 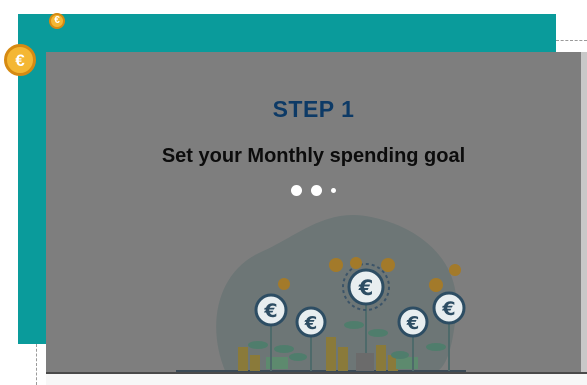 I want to click on step-heading: Set your Monthly spending goal, so click(x=313, y=156).